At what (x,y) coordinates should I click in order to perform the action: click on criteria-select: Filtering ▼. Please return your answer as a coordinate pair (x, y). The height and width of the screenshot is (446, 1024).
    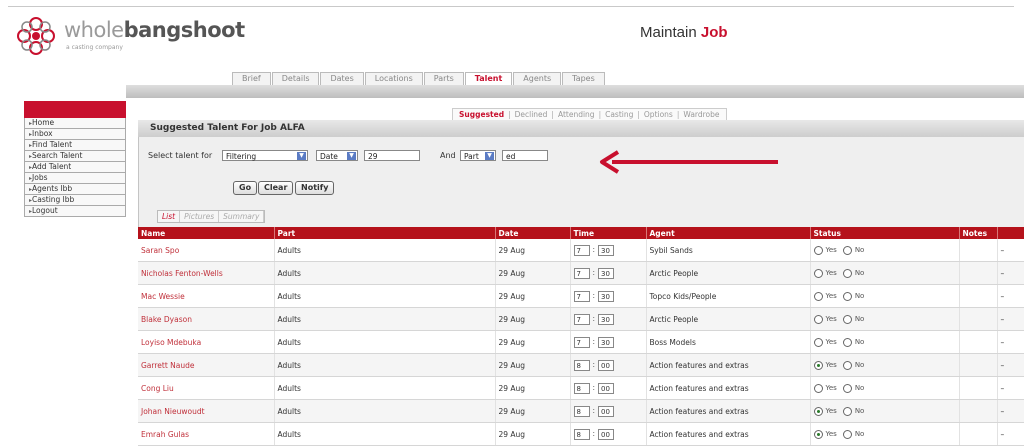
    Looking at the image, I should click on (265, 155).